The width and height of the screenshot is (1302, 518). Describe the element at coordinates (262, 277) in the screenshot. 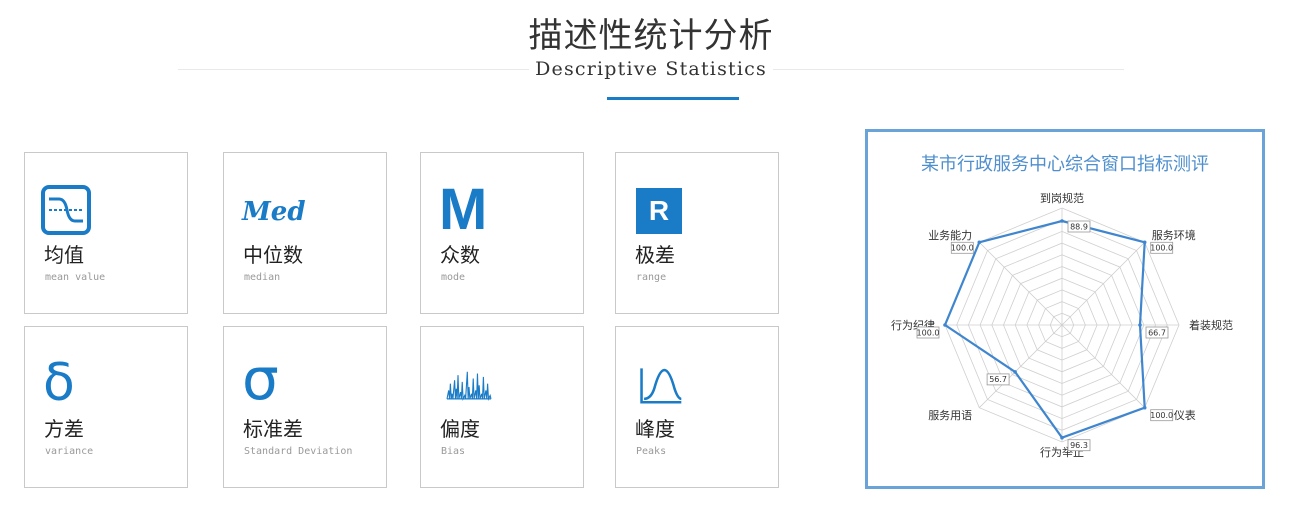

I see `card-subtitle: median` at that location.